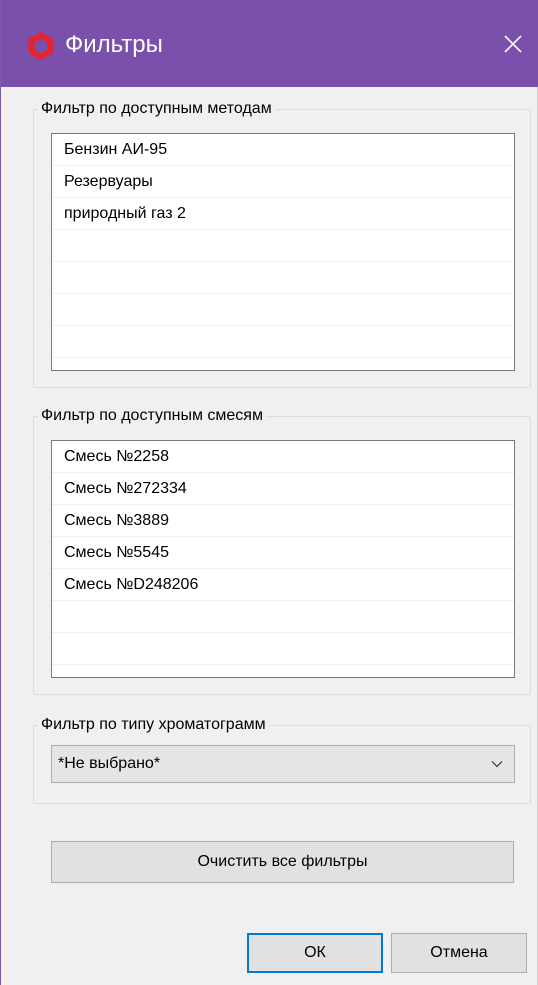 This screenshot has height=985, width=538. What do you see at coordinates (156, 109) in the screenshot?
I see `methods-filter-label: Фильтр по доступным методам` at bounding box center [156, 109].